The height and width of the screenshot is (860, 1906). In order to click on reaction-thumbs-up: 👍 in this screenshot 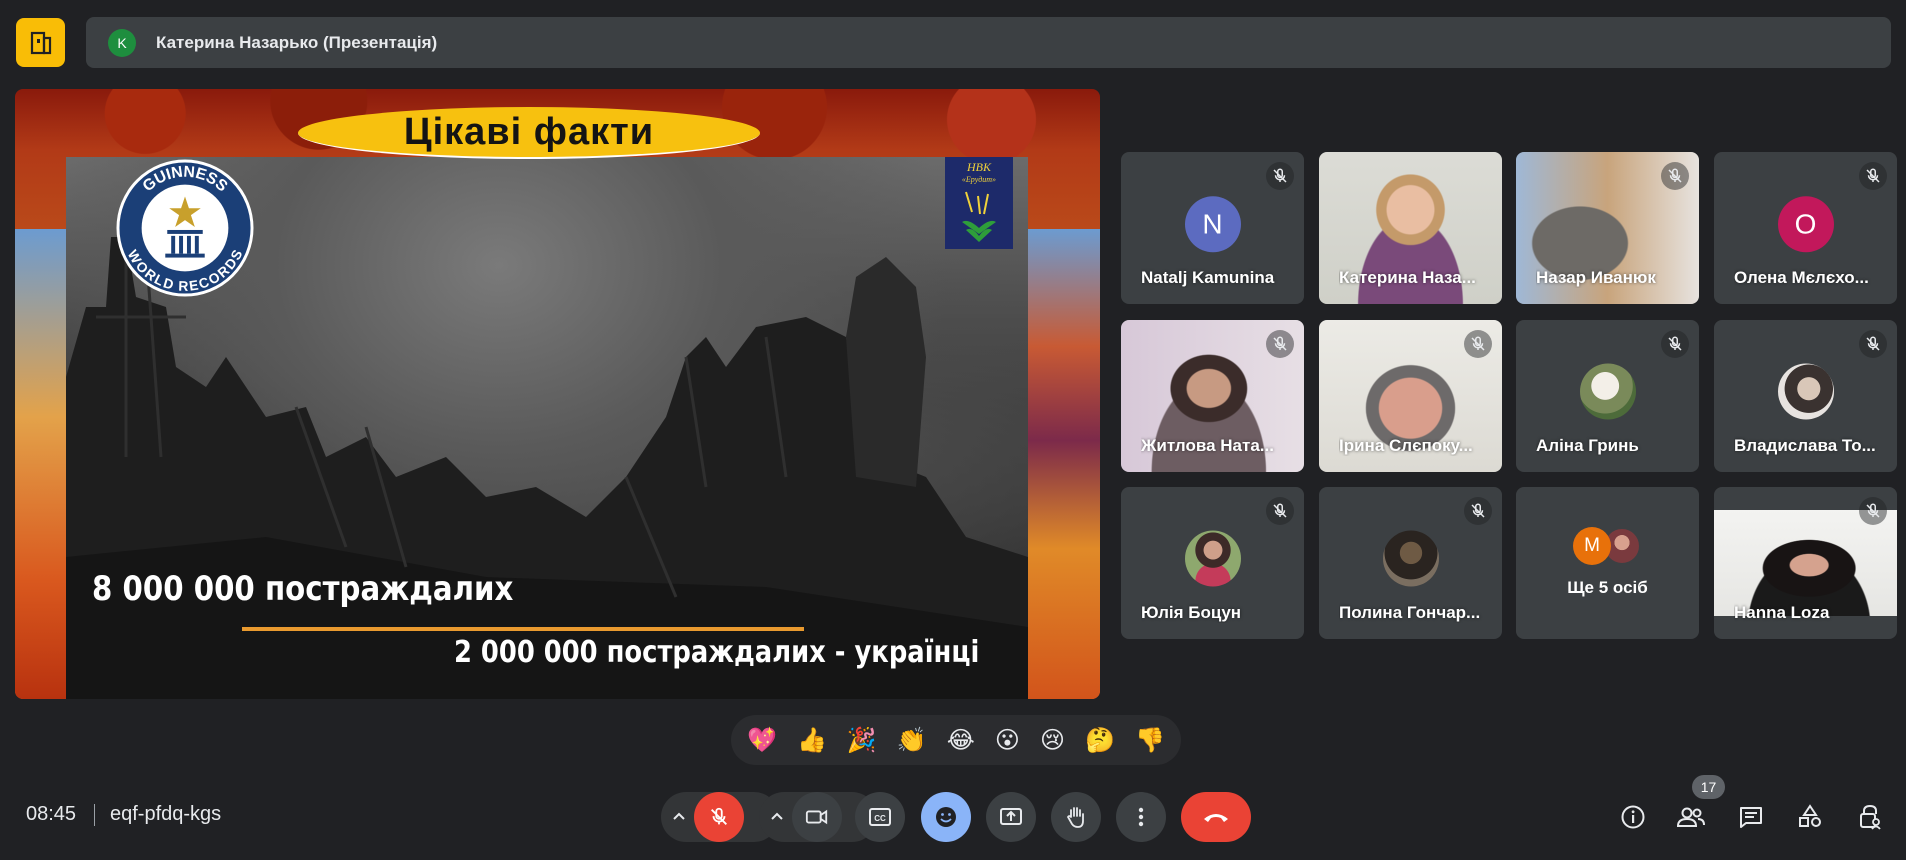, I will do `click(812, 740)`.